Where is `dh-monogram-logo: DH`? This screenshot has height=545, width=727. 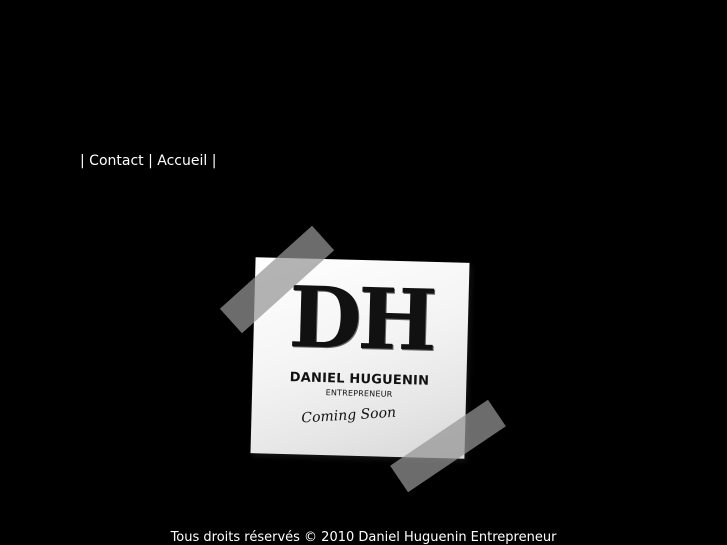 dh-monogram-logo: DH is located at coordinates (361, 318).